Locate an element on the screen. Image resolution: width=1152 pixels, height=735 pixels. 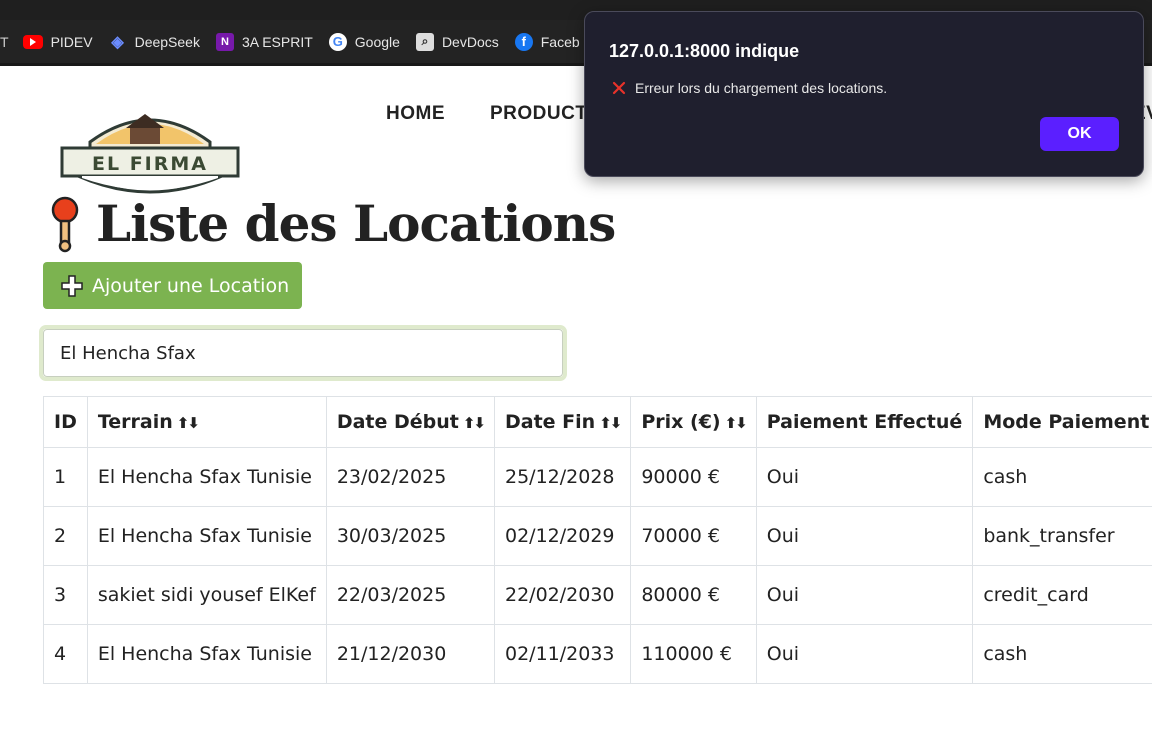
bookmark-label: PIDEV is located at coordinates (71, 41).